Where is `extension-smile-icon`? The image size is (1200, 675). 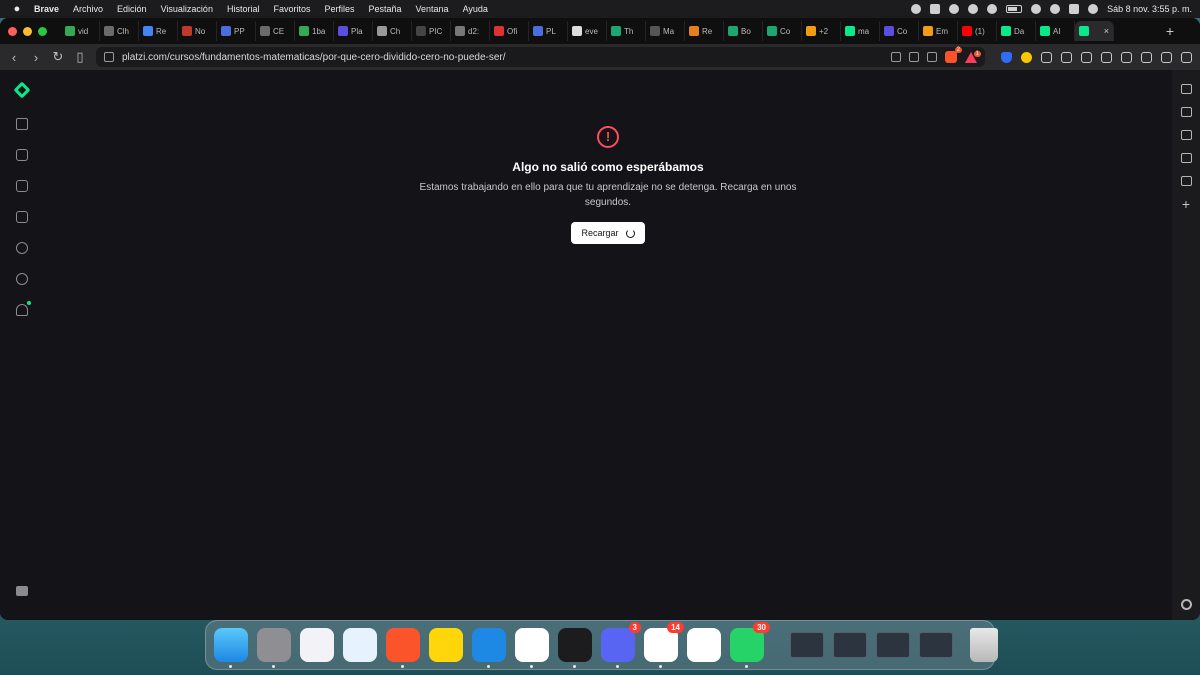
extension-smile-icon is located at coordinates (1026, 57).